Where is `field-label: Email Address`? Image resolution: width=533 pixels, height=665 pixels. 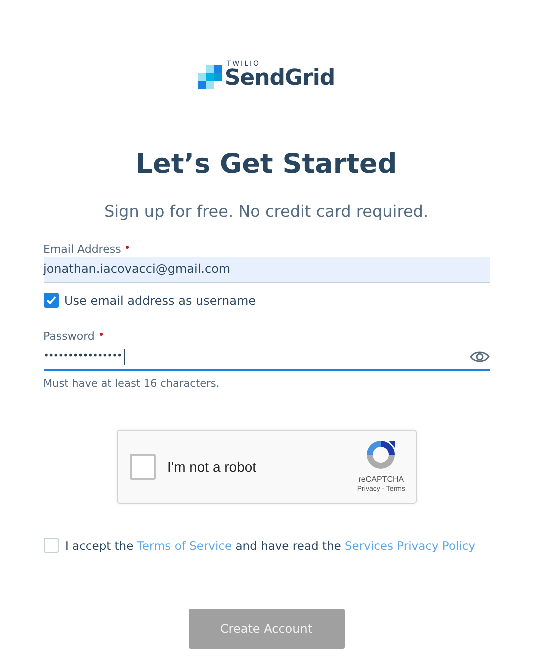
field-label: Email Address is located at coordinates (83, 249).